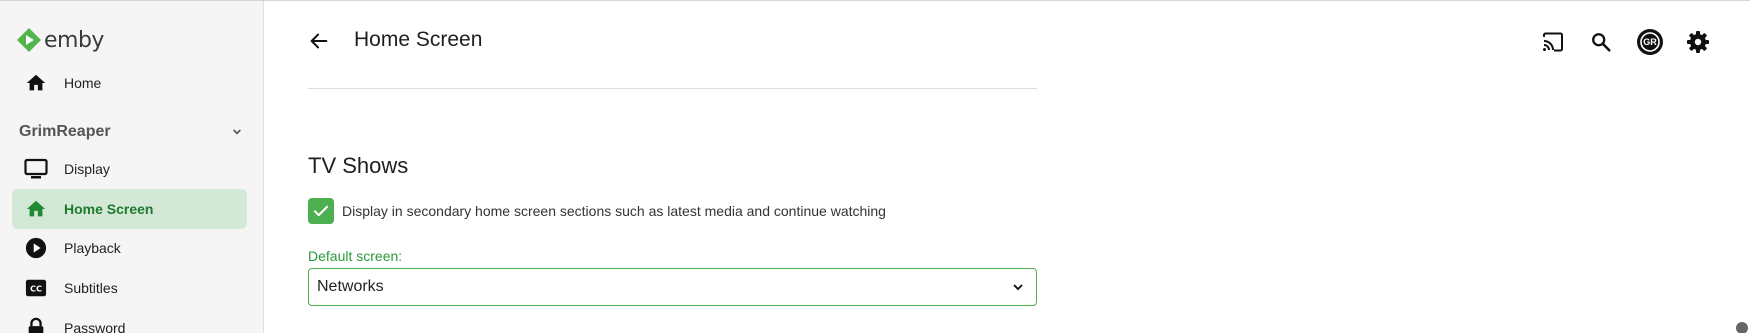  I want to click on secondary-sections-checkbox, so click(321, 211).